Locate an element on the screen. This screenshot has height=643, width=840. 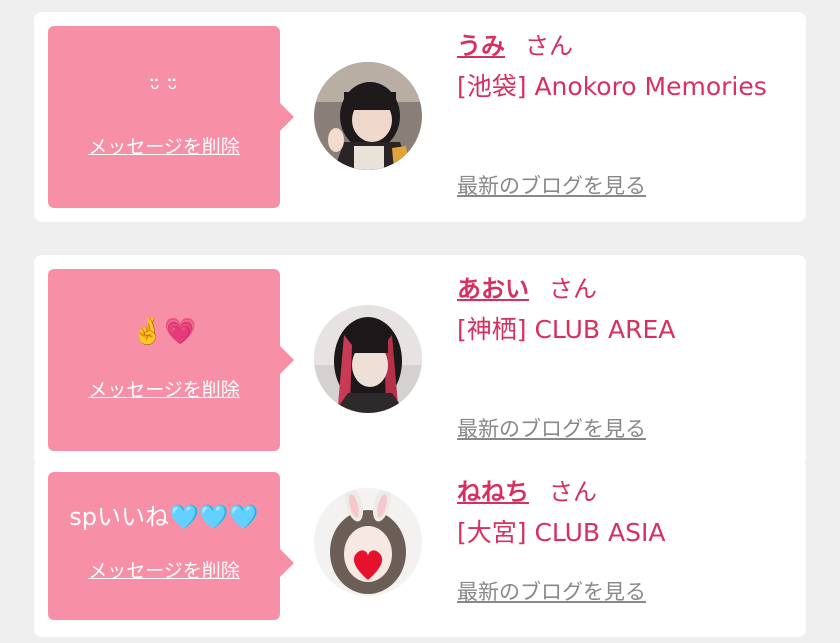
message-bubble: spいいね🩵🩵🩵 メッセージを削除 is located at coordinates (171, 546).